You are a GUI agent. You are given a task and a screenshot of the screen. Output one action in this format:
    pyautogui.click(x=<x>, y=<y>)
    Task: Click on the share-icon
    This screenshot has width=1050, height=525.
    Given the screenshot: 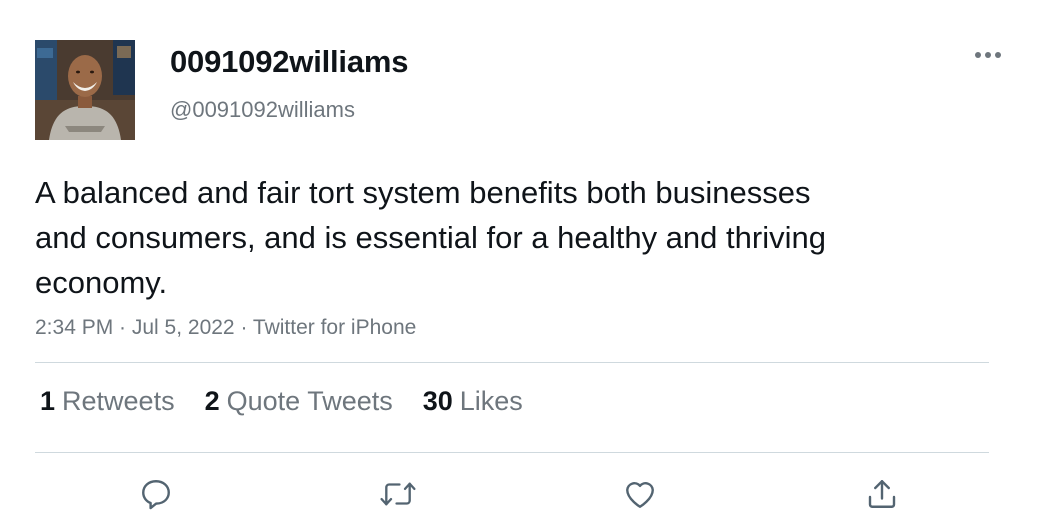 What is the action you would take?
    pyautogui.click(x=882, y=494)
    